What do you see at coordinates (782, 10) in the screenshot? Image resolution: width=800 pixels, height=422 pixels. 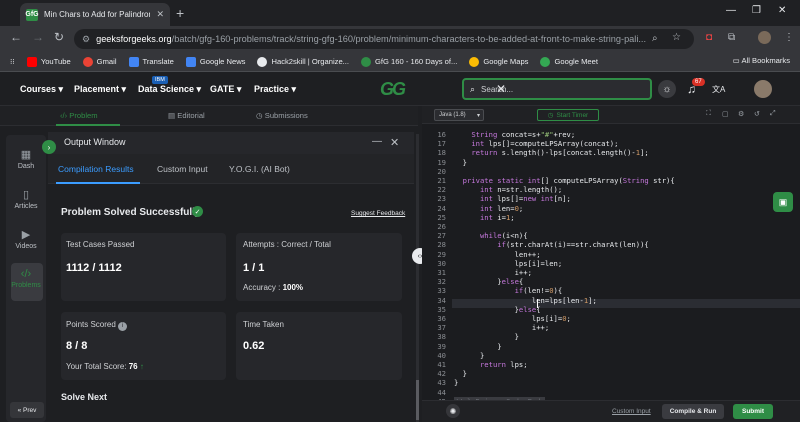 I see `window-close-icon: ✕` at bounding box center [782, 10].